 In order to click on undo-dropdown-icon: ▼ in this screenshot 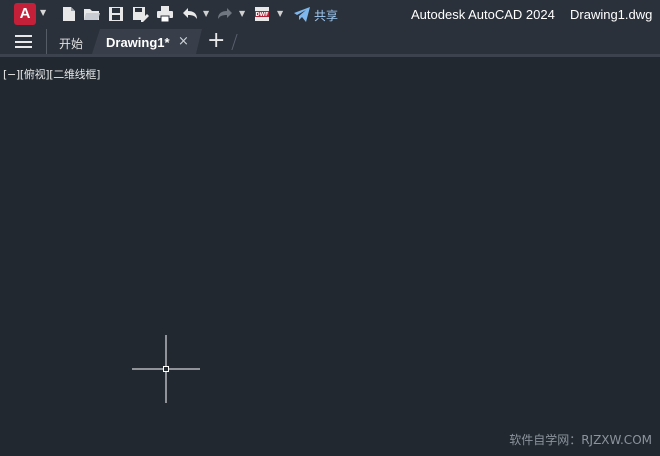, I will do `click(206, 13)`.